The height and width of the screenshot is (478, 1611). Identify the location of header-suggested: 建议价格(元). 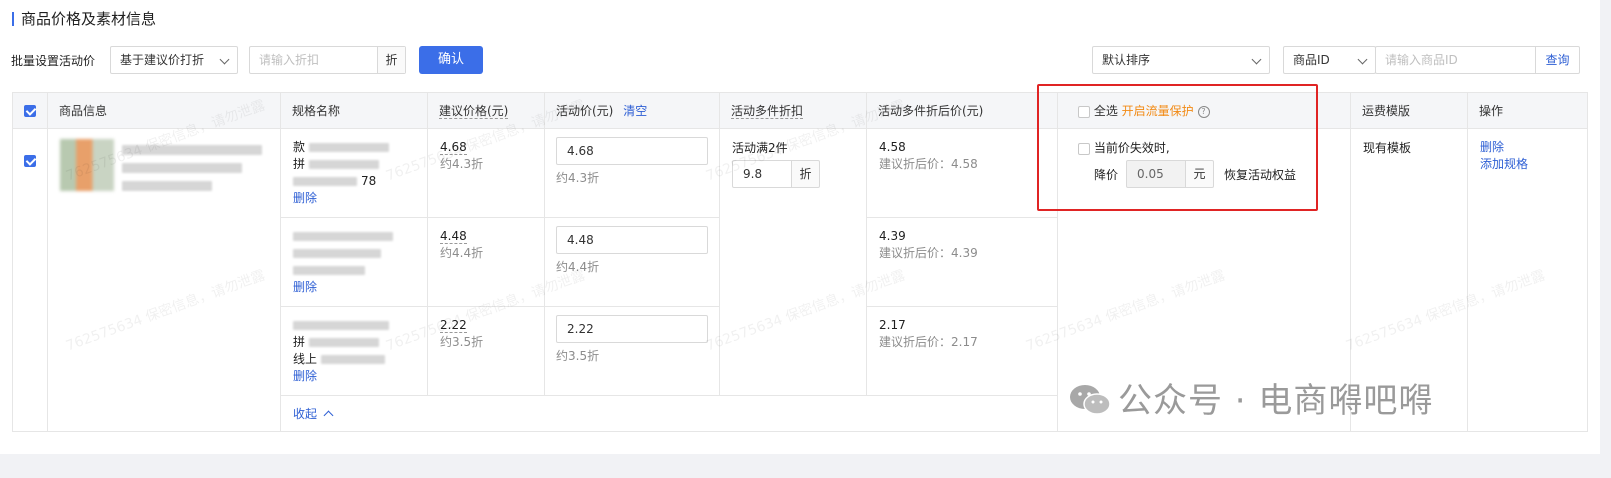
(474, 111).